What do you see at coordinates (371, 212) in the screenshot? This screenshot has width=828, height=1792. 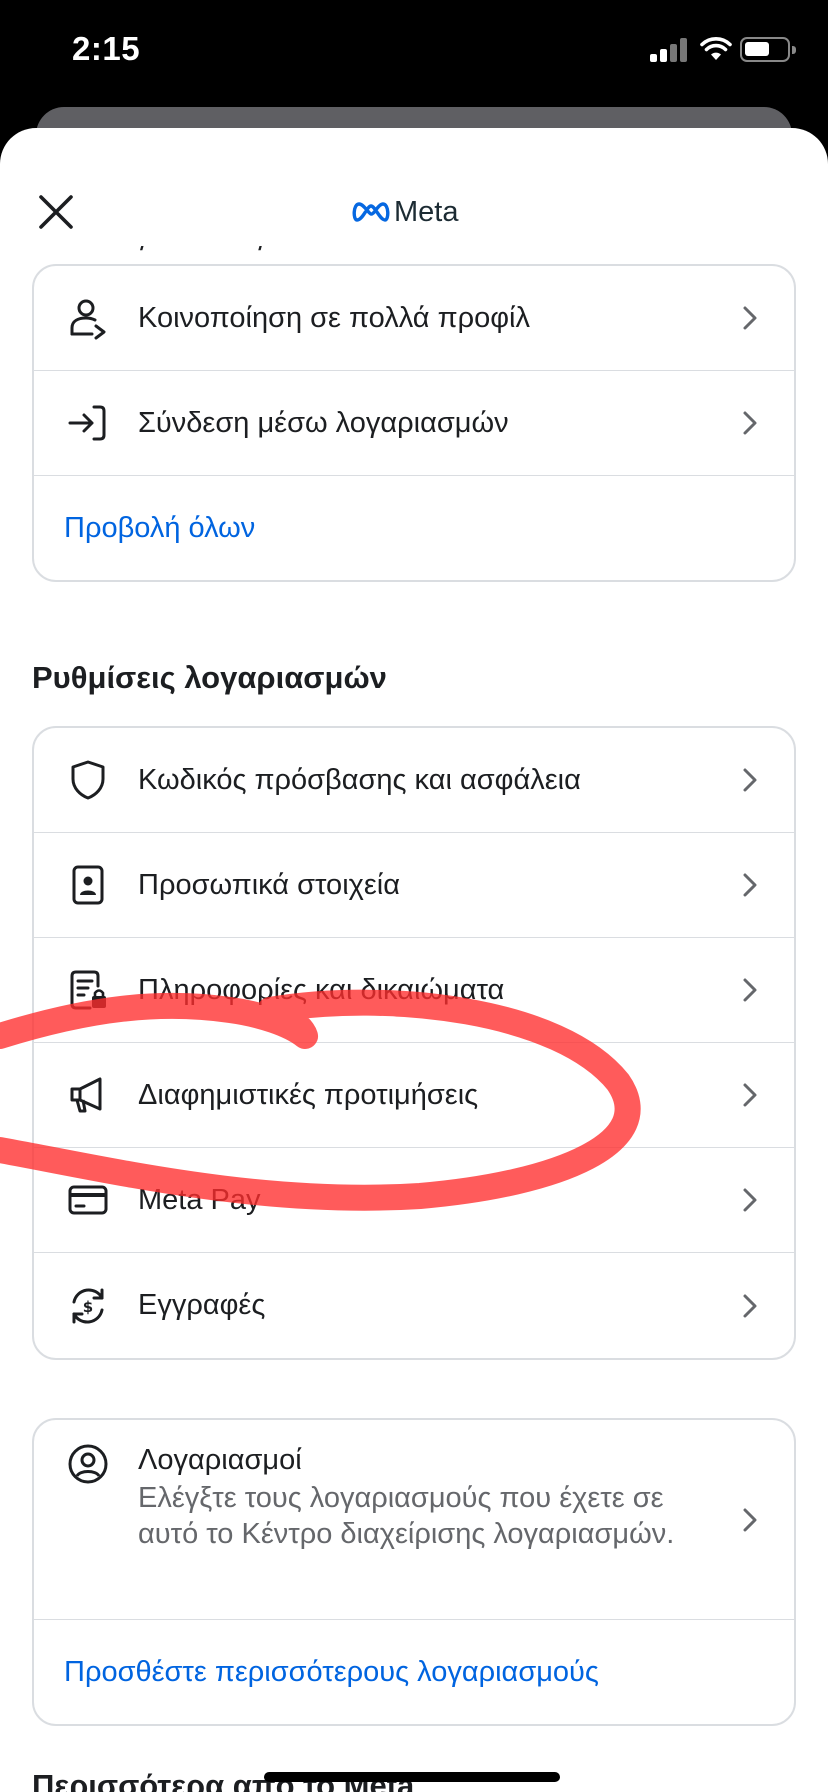 I see `meta-infinity-icon` at bounding box center [371, 212].